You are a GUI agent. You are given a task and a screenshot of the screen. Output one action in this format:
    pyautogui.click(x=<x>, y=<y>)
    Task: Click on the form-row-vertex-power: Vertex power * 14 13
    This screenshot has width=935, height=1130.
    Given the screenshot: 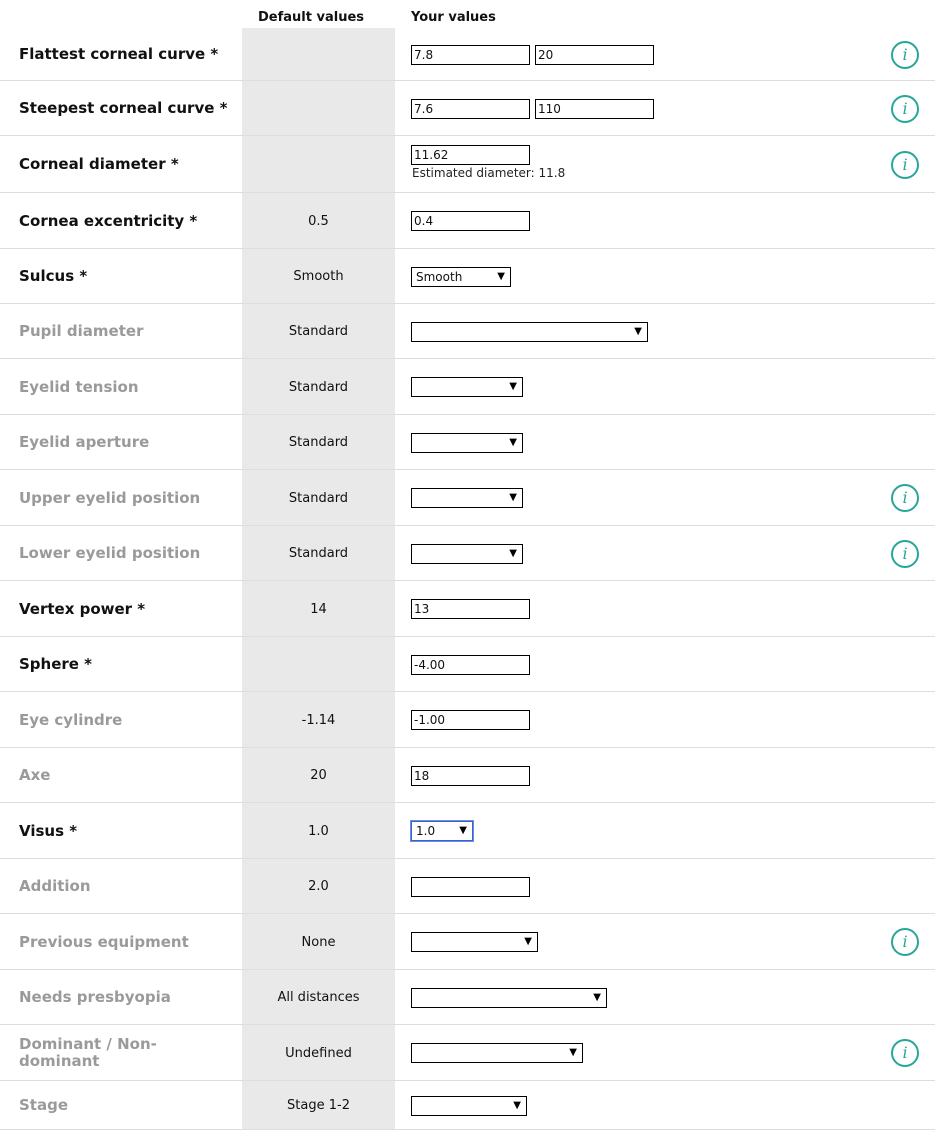 What is the action you would take?
    pyautogui.click(x=467, y=609)
    